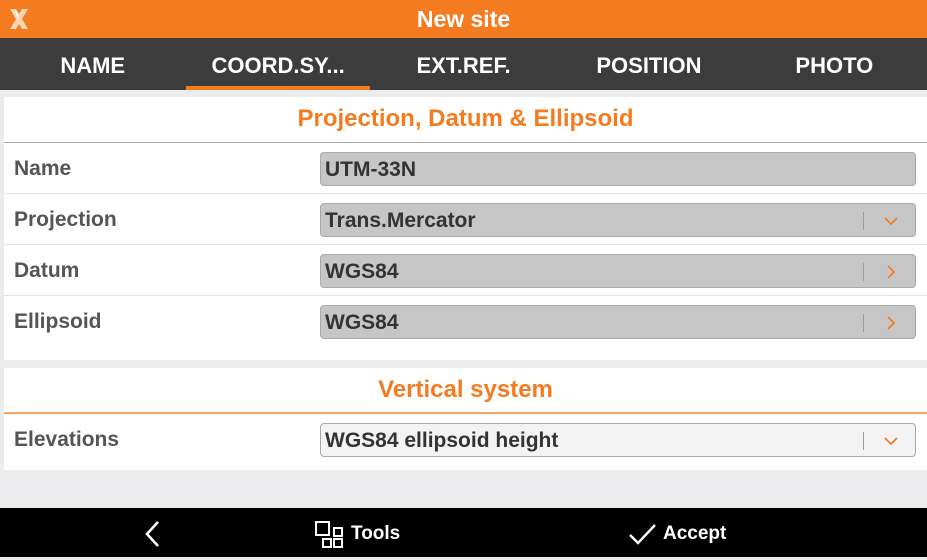 The height and width of the screenshot is (560, 927). What do you see at coordinates (58, 321) in the screenshot?
I see `ellipsoid-label: Ellipsoid` at bounding box center [58, 321].